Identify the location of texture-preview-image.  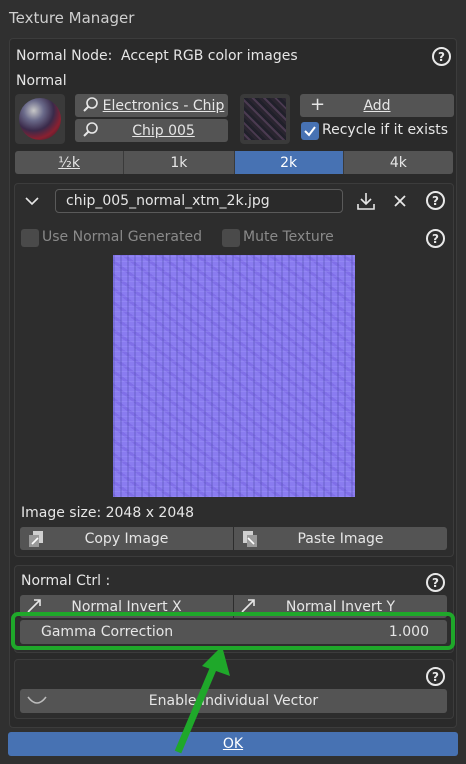
(265, 119).